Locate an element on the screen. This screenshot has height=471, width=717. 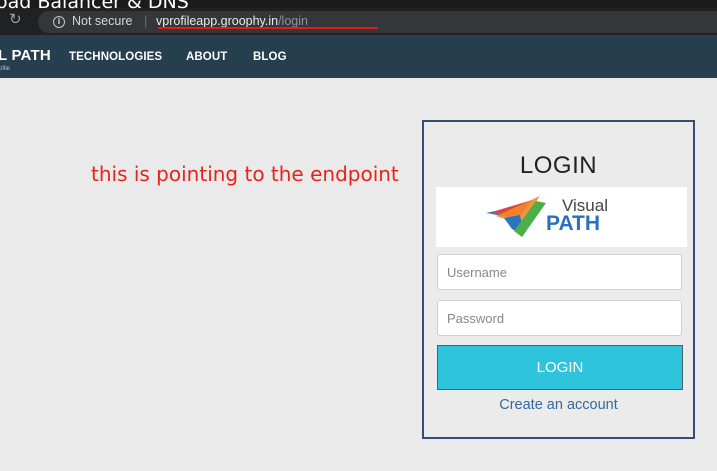
visualpath-logo-icon: Visual PATH is located at coordinates (547, 216).